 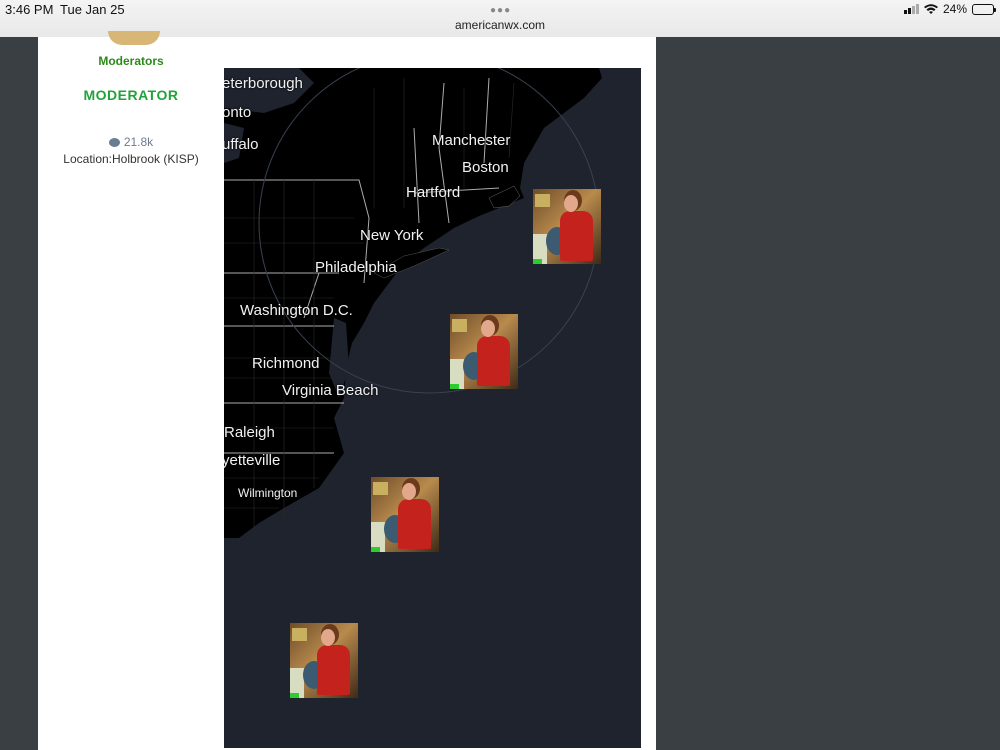 What do you see at coordinates (984, 9) in the screenshot?
I see `battery-icon` at bounding box center [984, 9].